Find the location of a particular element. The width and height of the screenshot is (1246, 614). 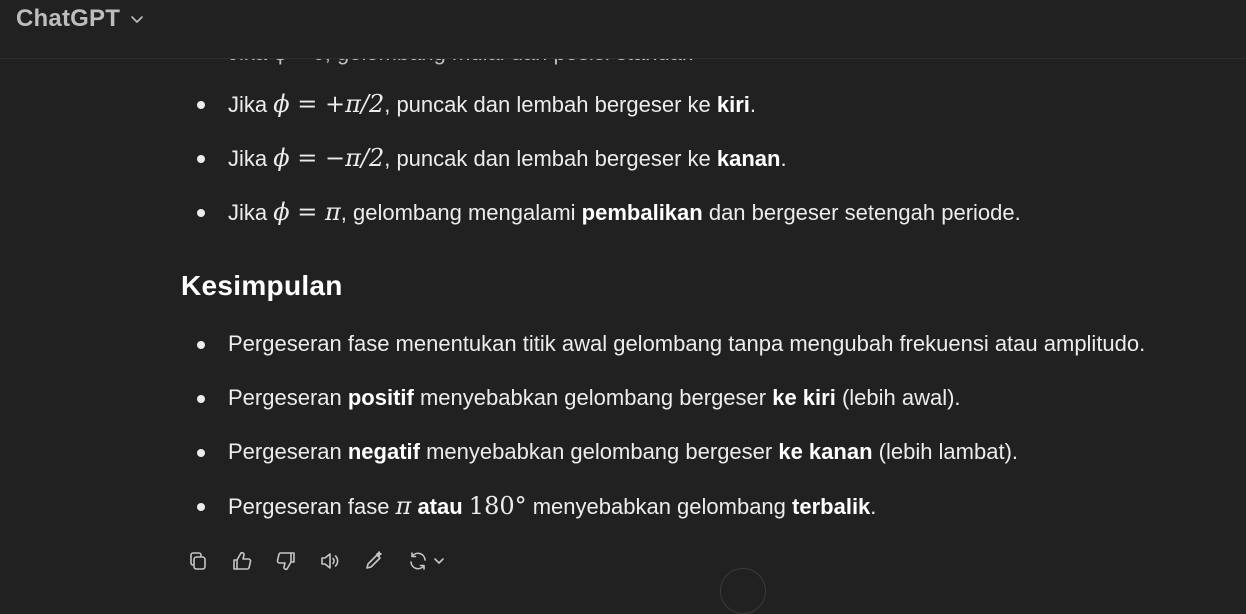

copy-button is located at coordinates (198, 561).